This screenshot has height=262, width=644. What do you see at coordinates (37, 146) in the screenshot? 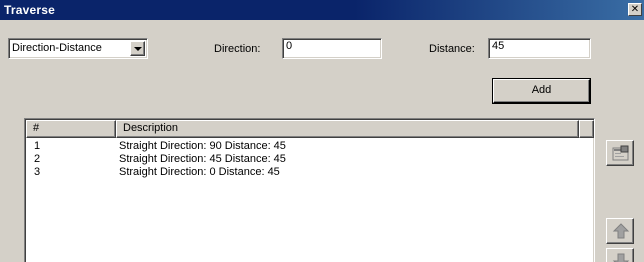
I see `row-number: 1` at bounding box center [37, 146].